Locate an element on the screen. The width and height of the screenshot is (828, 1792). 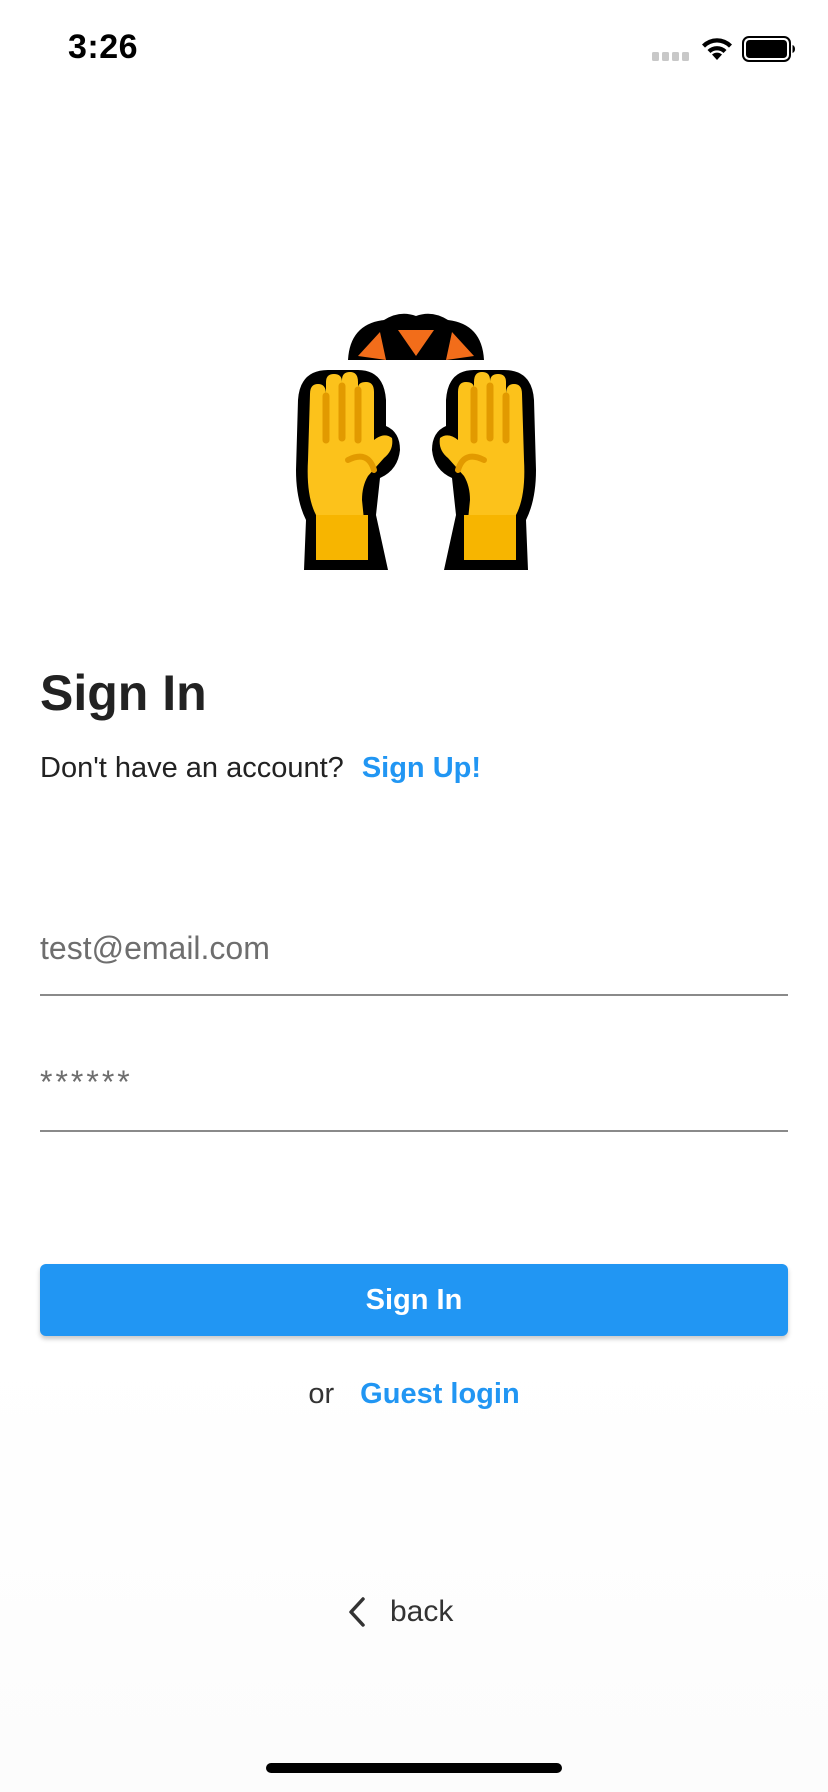
signin-button: Sign In is located at coordinates (414, 1300).